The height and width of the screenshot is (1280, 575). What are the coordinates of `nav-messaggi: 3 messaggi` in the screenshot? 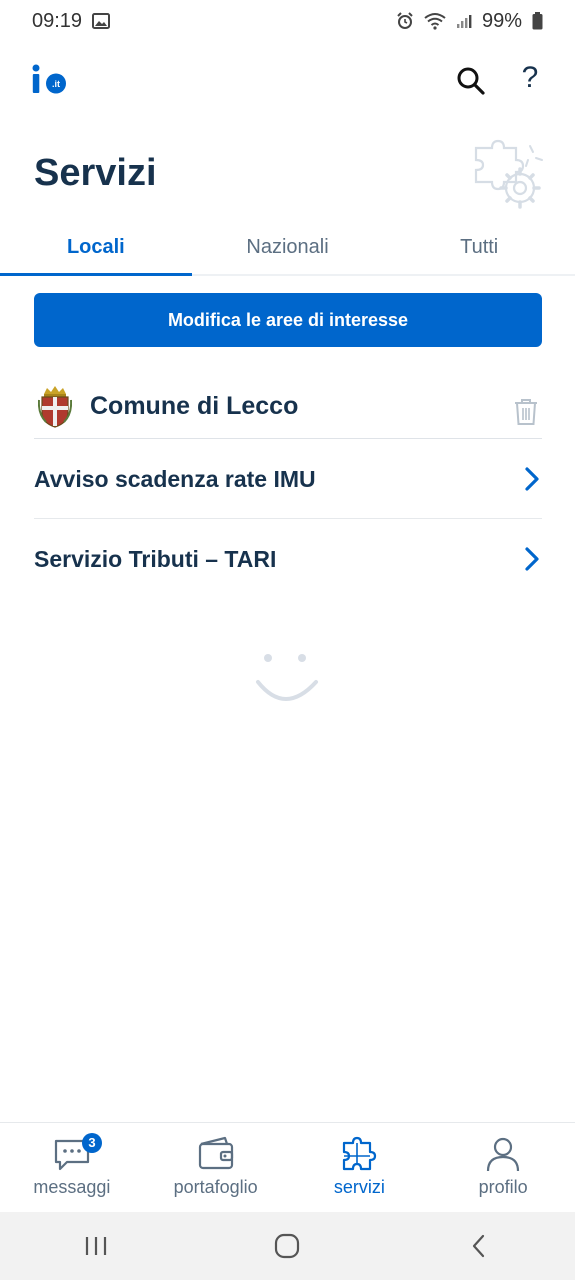 It's located at (72, 1168).